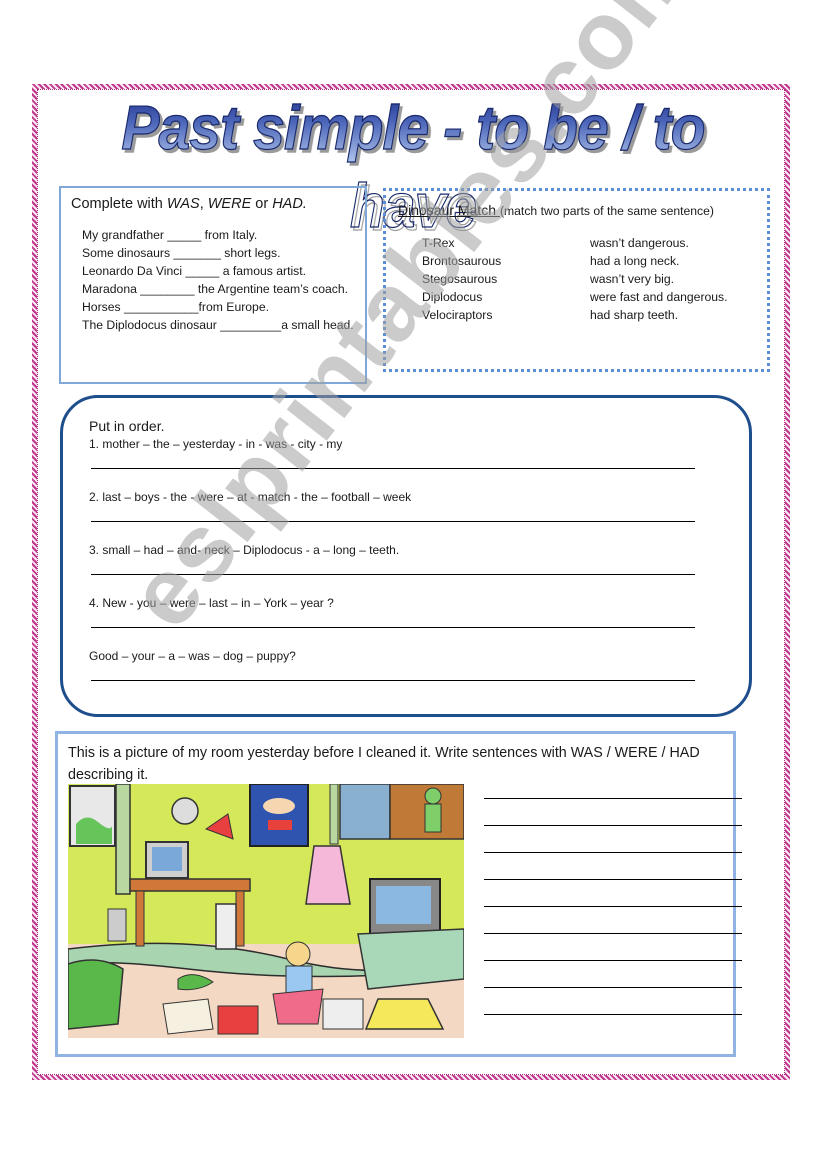 Image resolution: width=826 pixels, height=1169 pixels. What do you see at coordinates (449, 210) in the screenshot?
I see `match-title: Dinosaur Match` at bounding box center [449, 210].